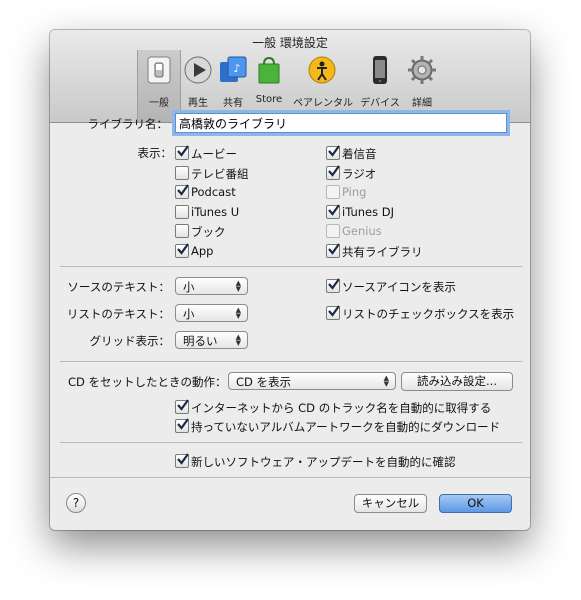 The height and width of the screenshot is (600, 581). I want to click on tab-general: 一般, so click(159, 86).